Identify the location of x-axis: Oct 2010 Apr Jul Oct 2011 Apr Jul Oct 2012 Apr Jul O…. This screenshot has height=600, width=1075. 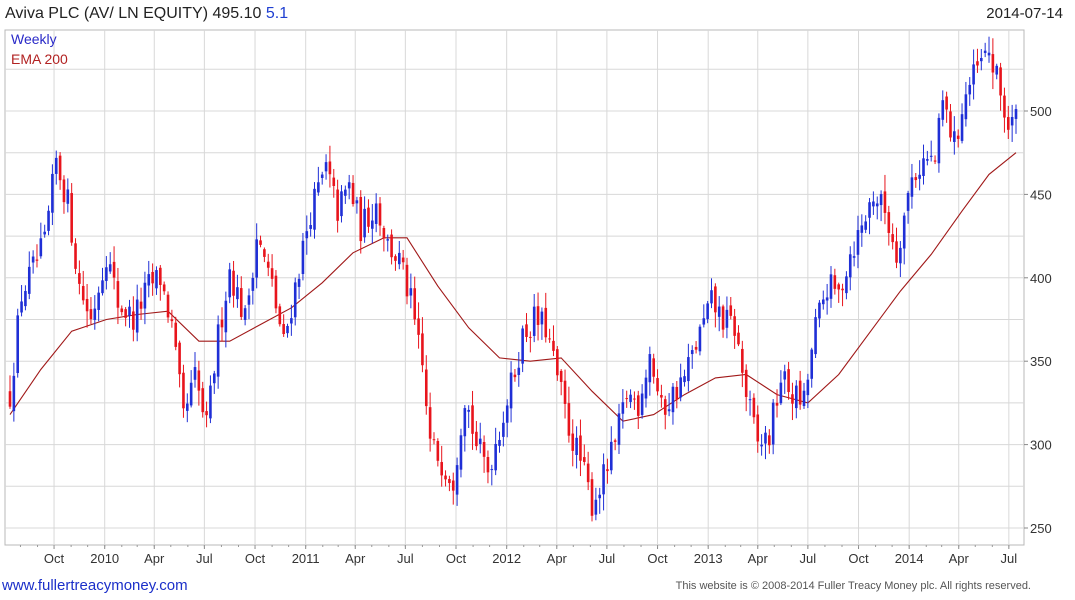
(518, 555).